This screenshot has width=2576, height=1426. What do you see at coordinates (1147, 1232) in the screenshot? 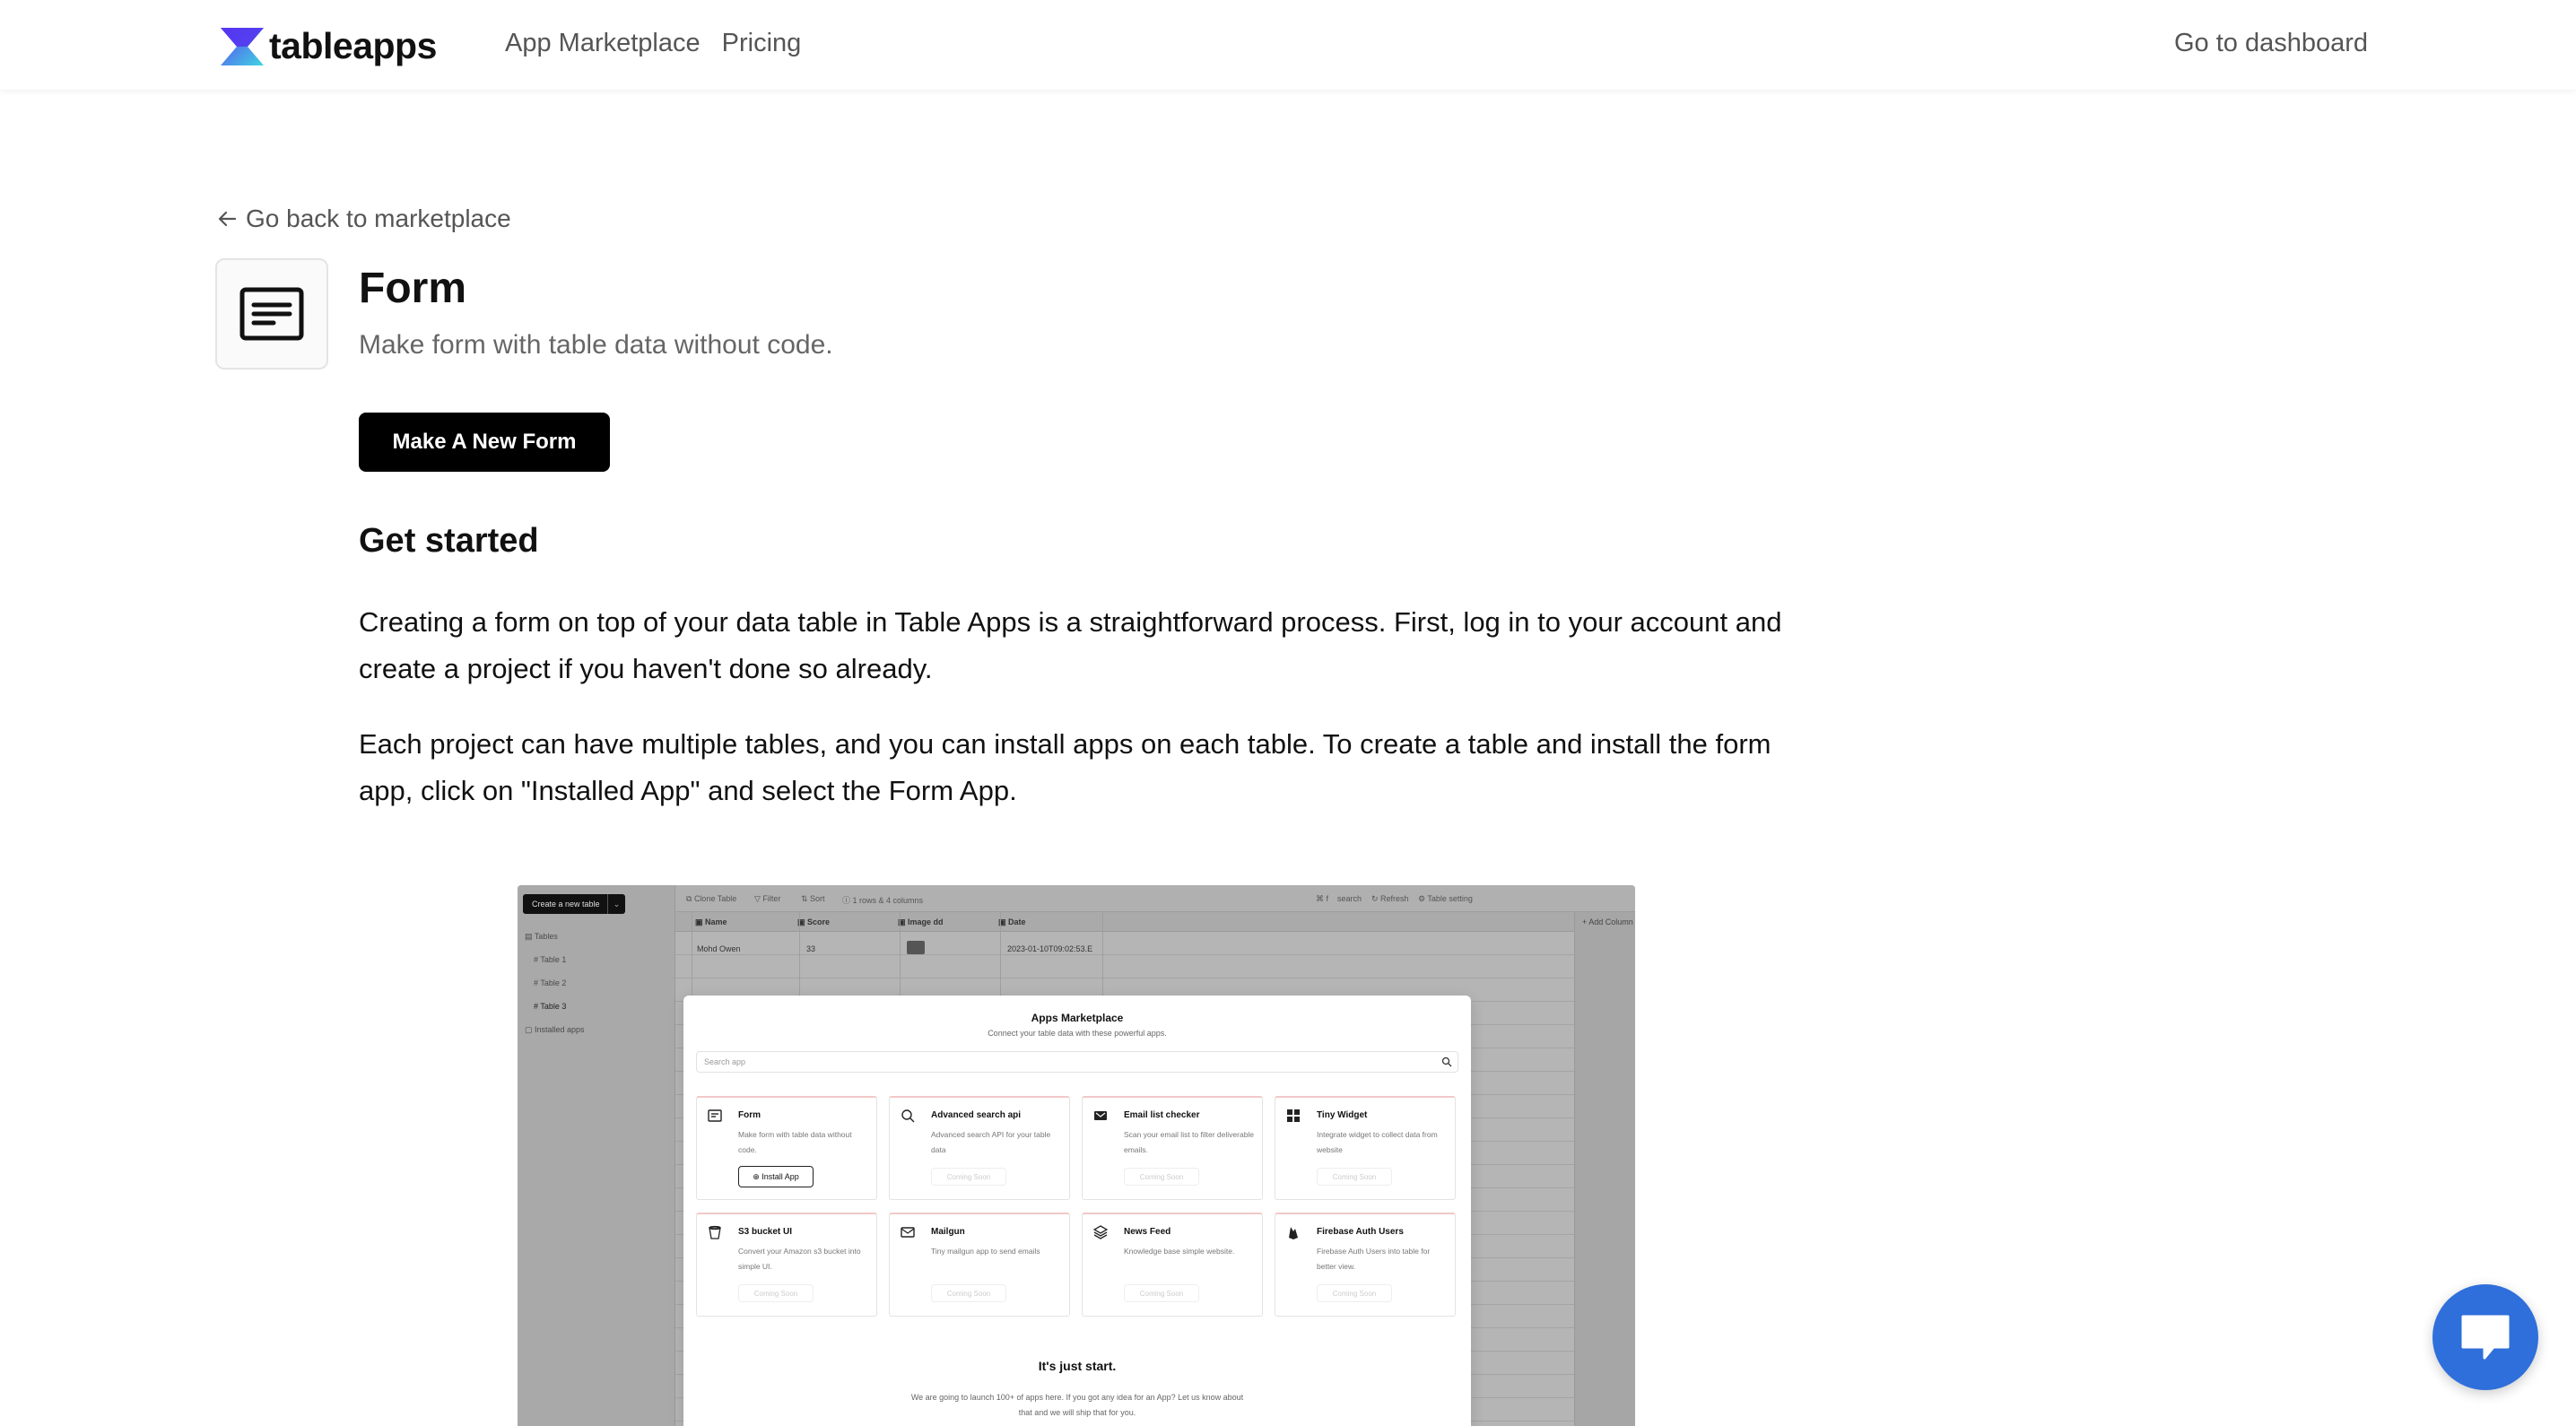
I see `app-card-title: News Feed` at bounding box center [1147, 1232].